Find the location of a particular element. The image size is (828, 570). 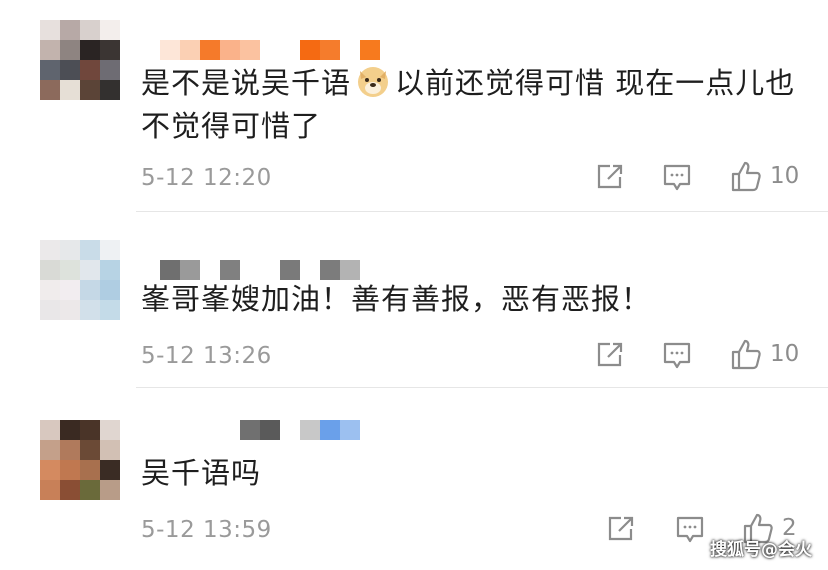

comment-text-part1: 是不是说吴千语 is located at coordinates (246, 83).